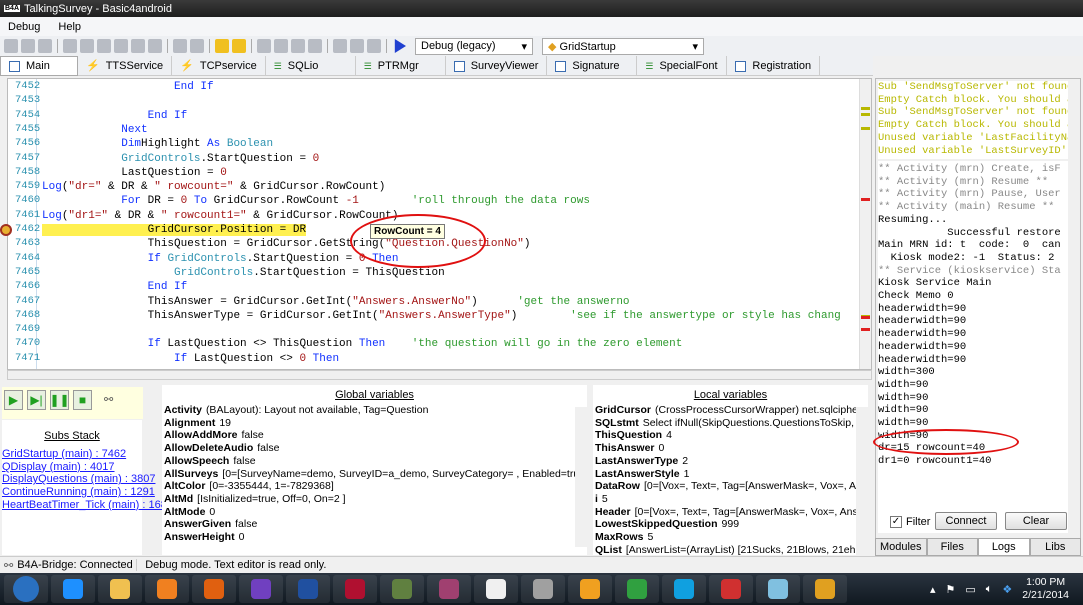 The image size is (1083, 605). I want to click on variable-row: AltMode 0, so click(374, 512).